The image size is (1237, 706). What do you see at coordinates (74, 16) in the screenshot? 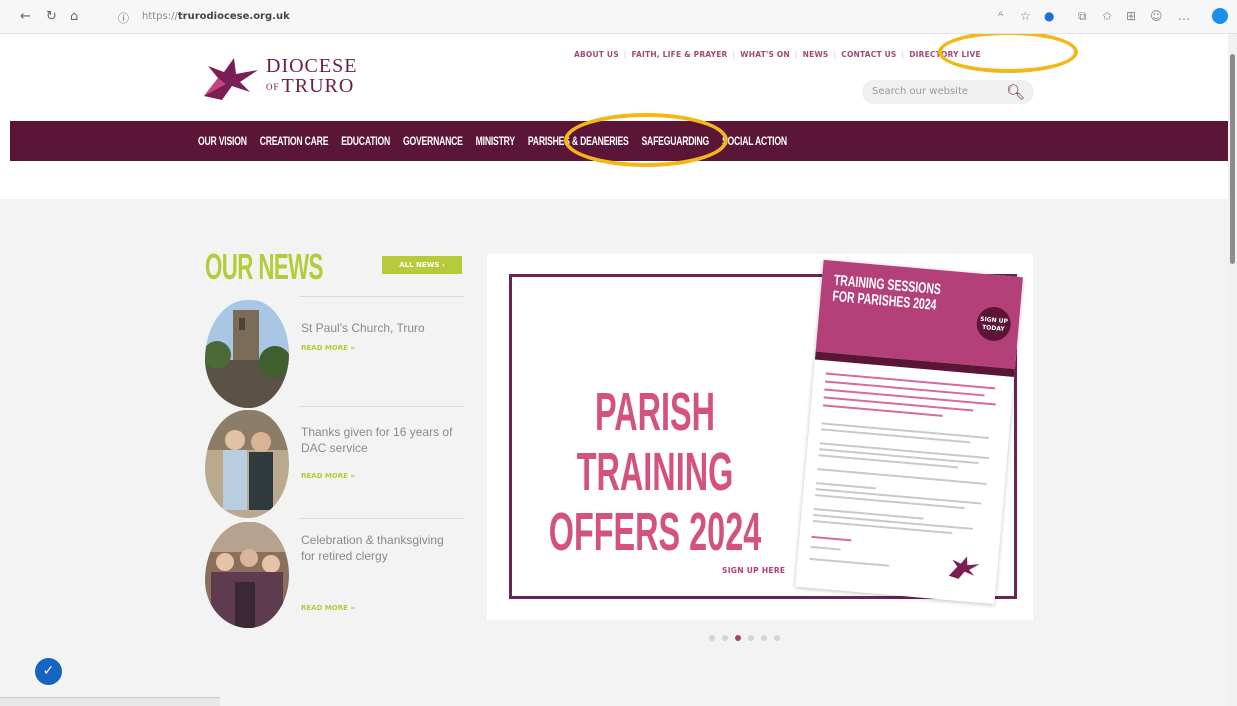
I see `home-icon: ⌂` at bounding box center [74, 16].